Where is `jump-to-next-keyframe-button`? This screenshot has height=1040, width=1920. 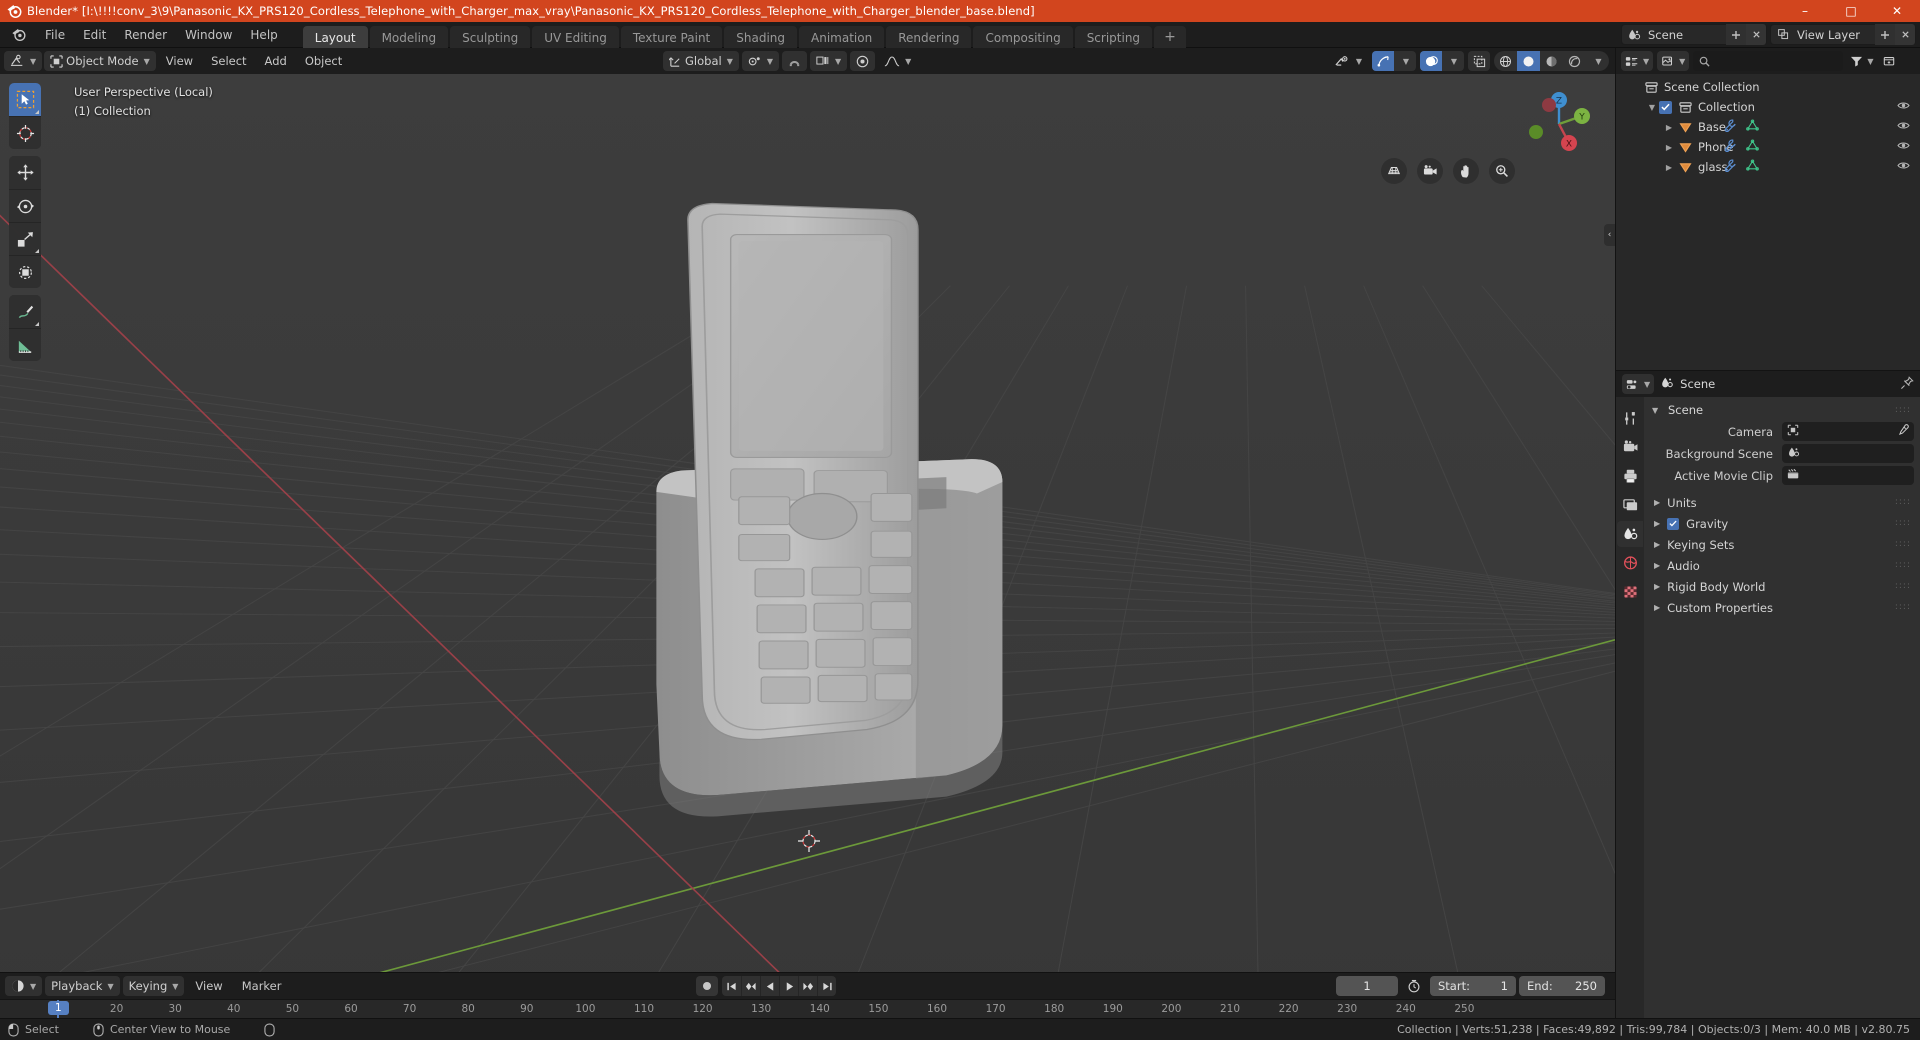 jump-to-next-keyframe-button is located at coordinates (807, 986).